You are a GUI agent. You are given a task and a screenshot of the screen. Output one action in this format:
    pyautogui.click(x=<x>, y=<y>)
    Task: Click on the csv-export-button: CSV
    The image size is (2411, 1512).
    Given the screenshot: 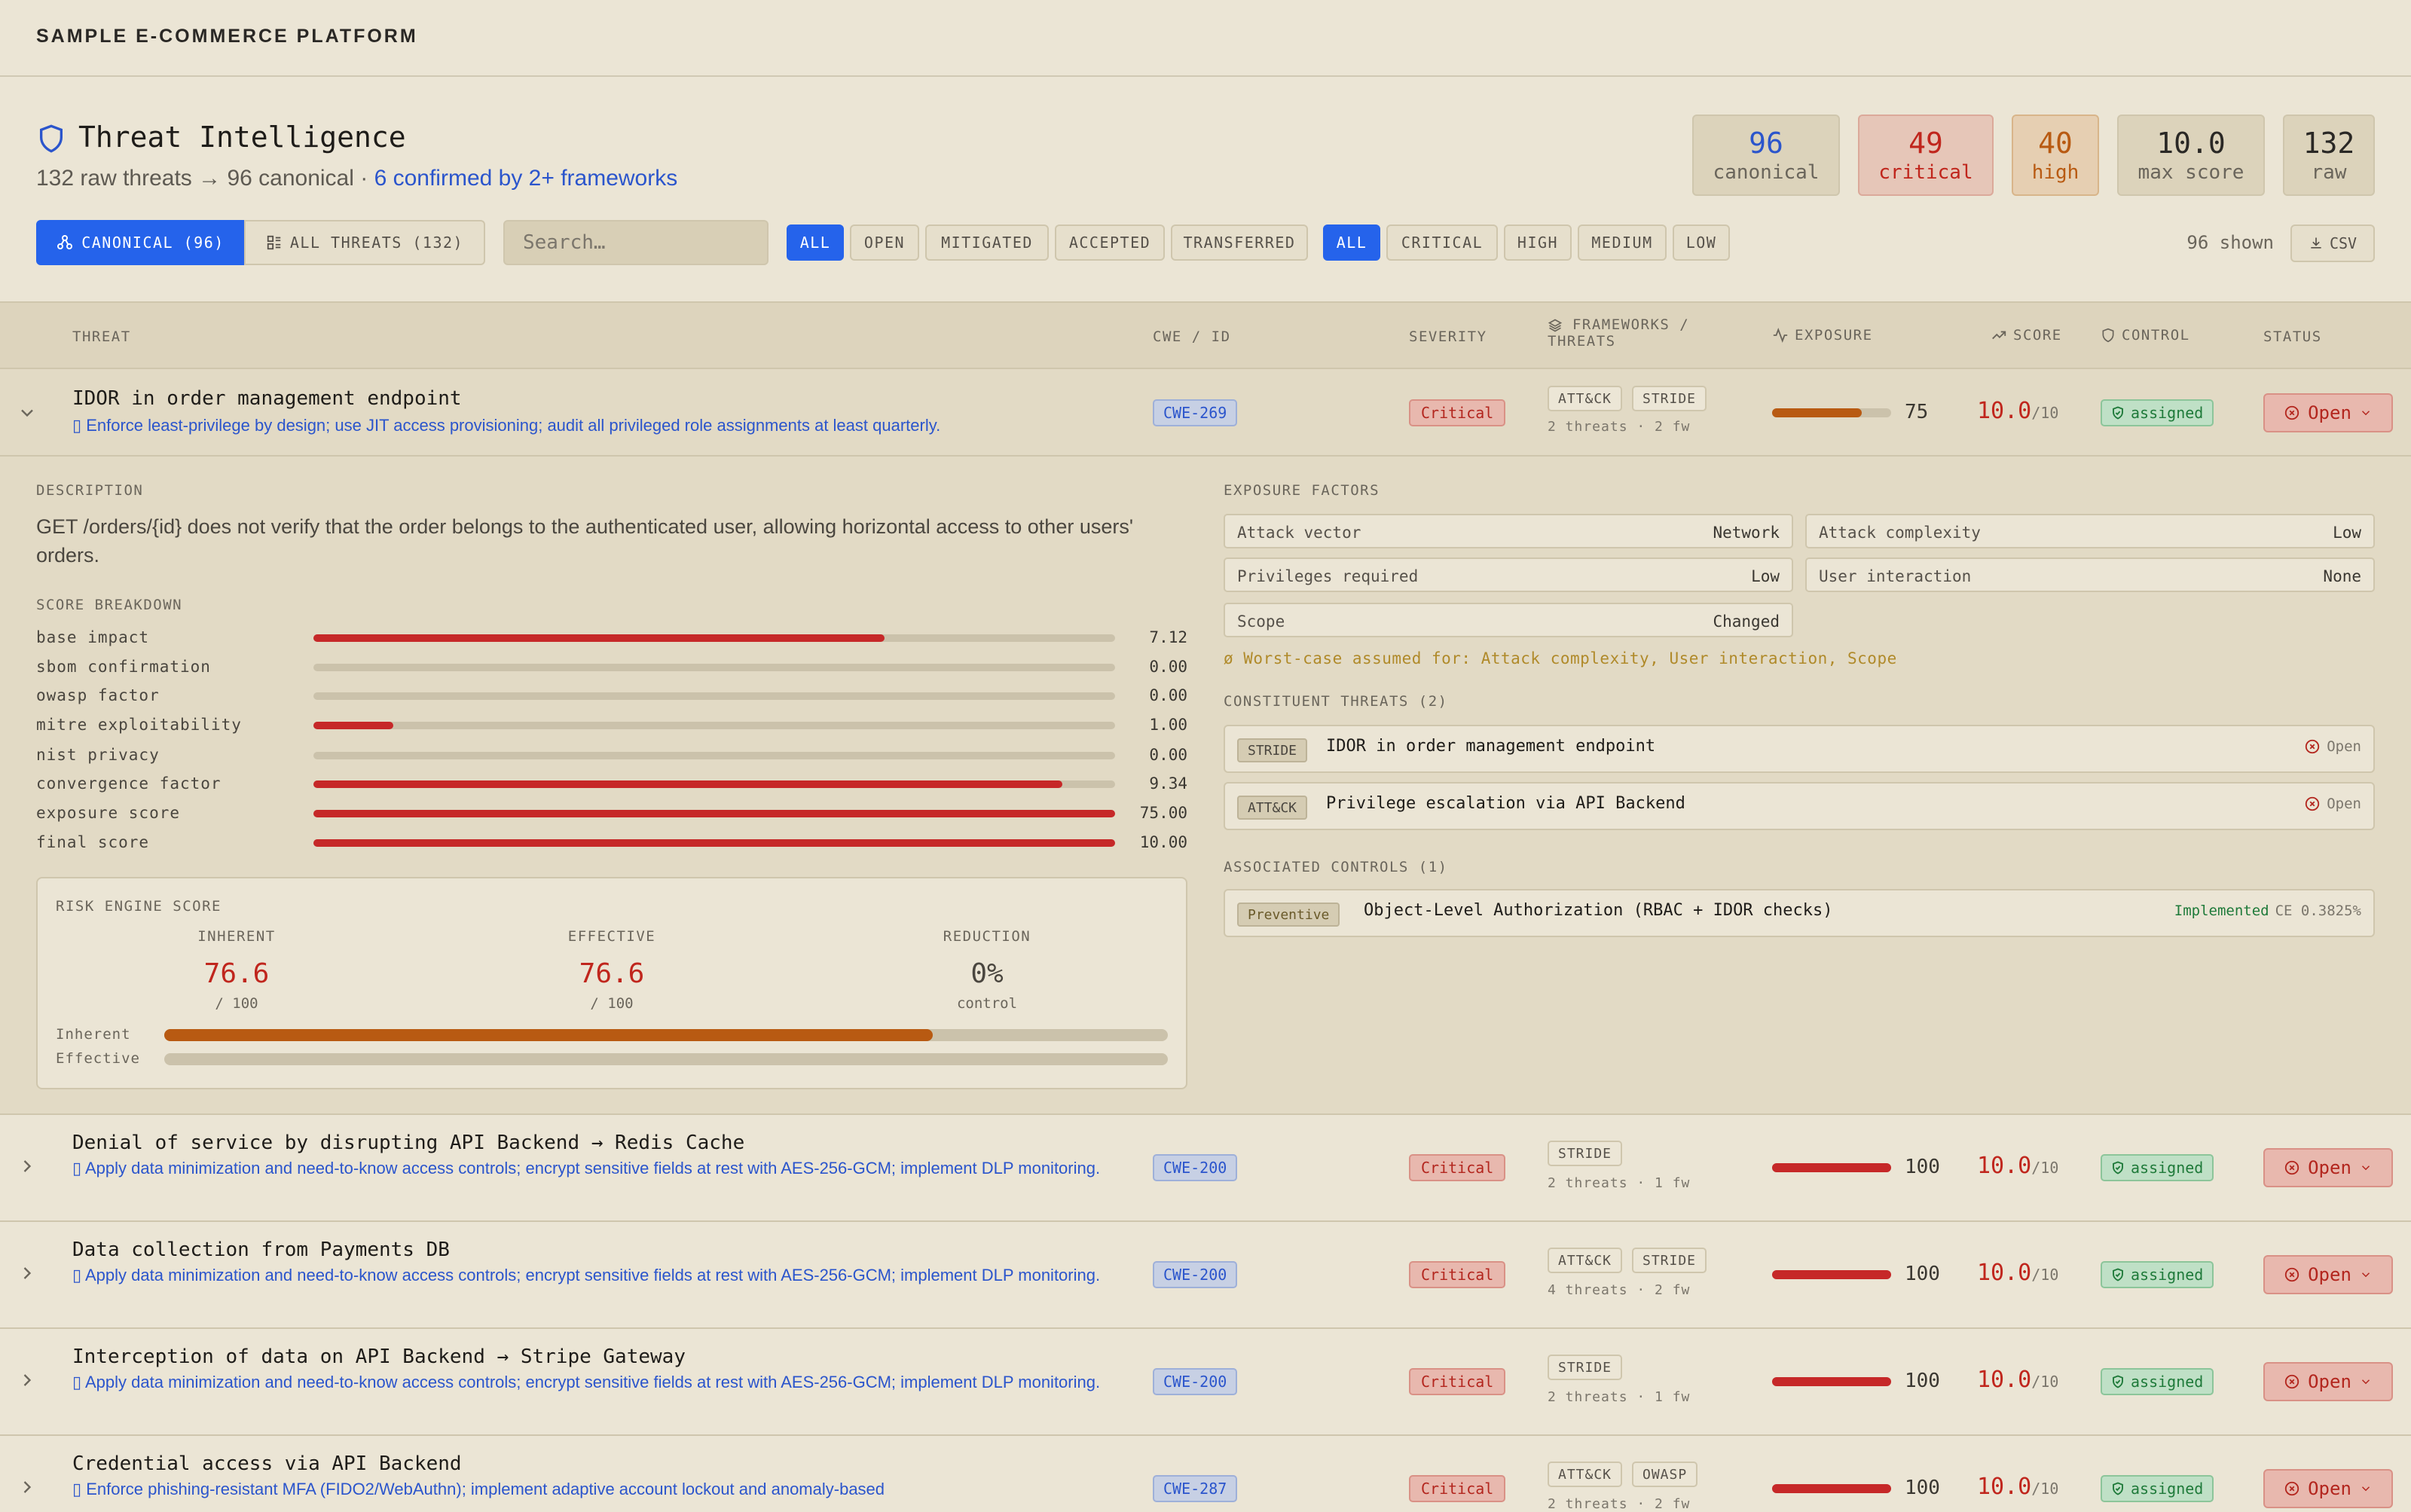 What is the action you would take?
    pyautogui.click(x=2332, y=243)
    